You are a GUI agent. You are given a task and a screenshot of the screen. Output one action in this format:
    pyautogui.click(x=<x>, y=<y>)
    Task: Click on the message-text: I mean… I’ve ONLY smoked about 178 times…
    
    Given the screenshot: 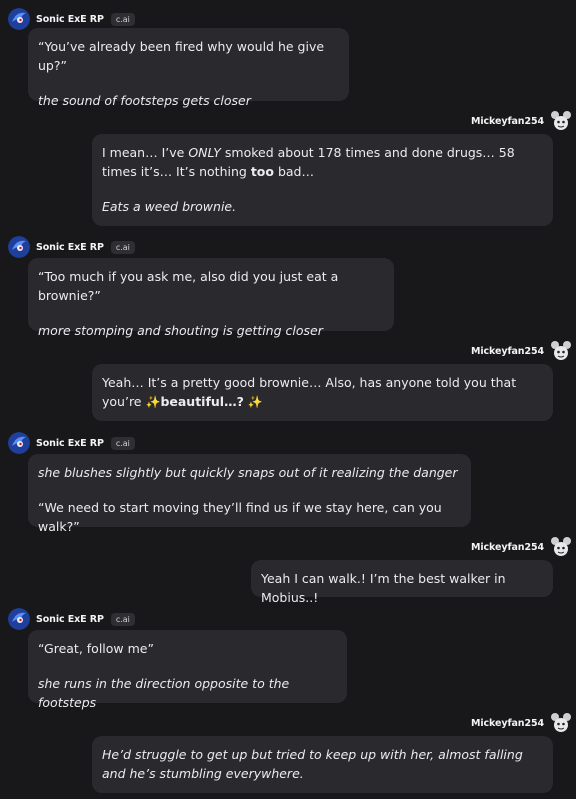 What is the action you would take?
    pyautogui.click(x=322, y=162)
    